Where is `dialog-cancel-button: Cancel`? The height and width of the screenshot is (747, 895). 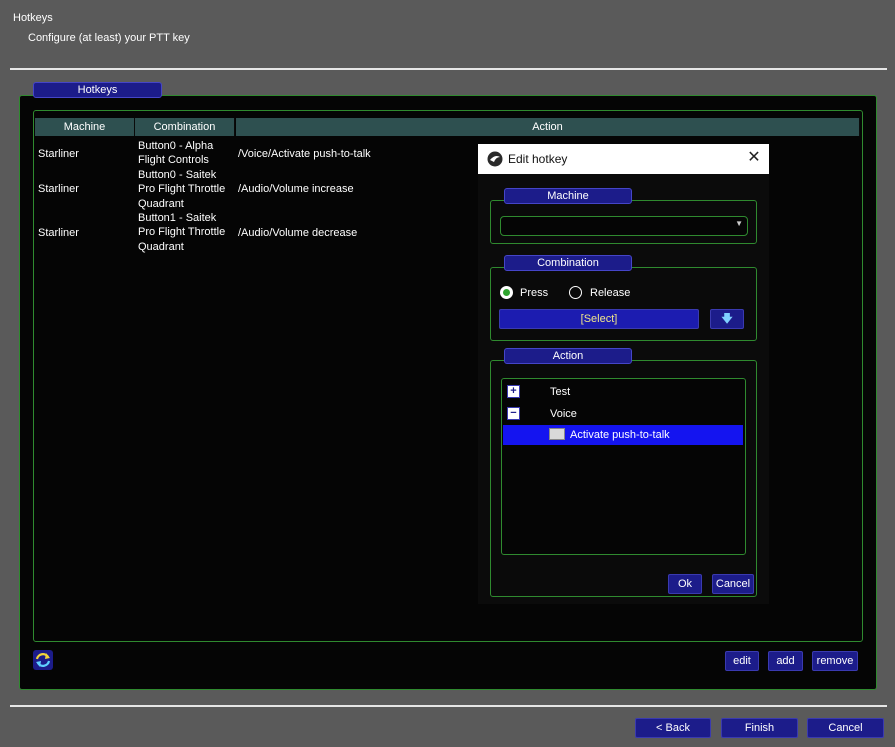
dialog-cancel-button: Cancel is located at coordinates (733, 584).